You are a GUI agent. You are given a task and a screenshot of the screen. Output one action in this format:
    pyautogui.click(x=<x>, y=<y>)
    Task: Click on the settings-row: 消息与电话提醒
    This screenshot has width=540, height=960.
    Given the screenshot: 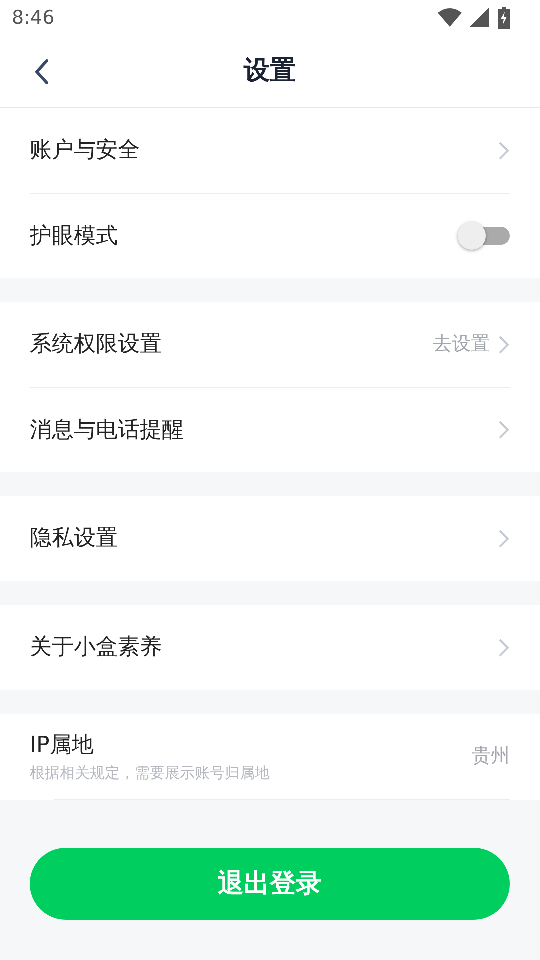 What is the action you would take?
    pyautogui.click(x=270, y=429)
    